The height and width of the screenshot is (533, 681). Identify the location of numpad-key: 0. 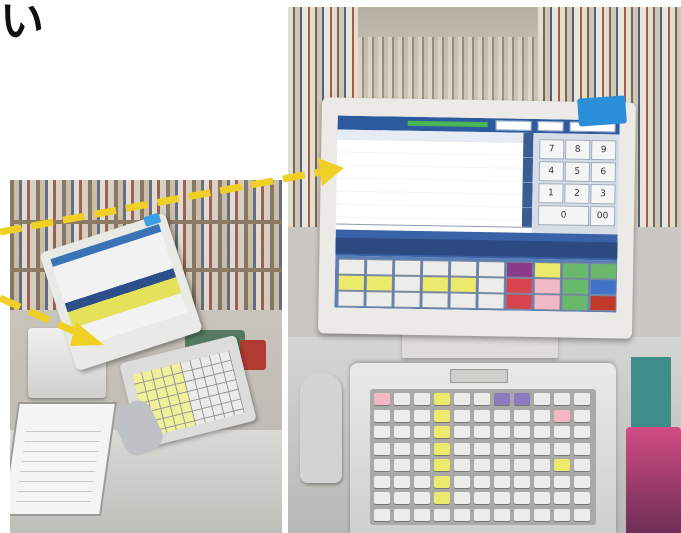
(563, 215).